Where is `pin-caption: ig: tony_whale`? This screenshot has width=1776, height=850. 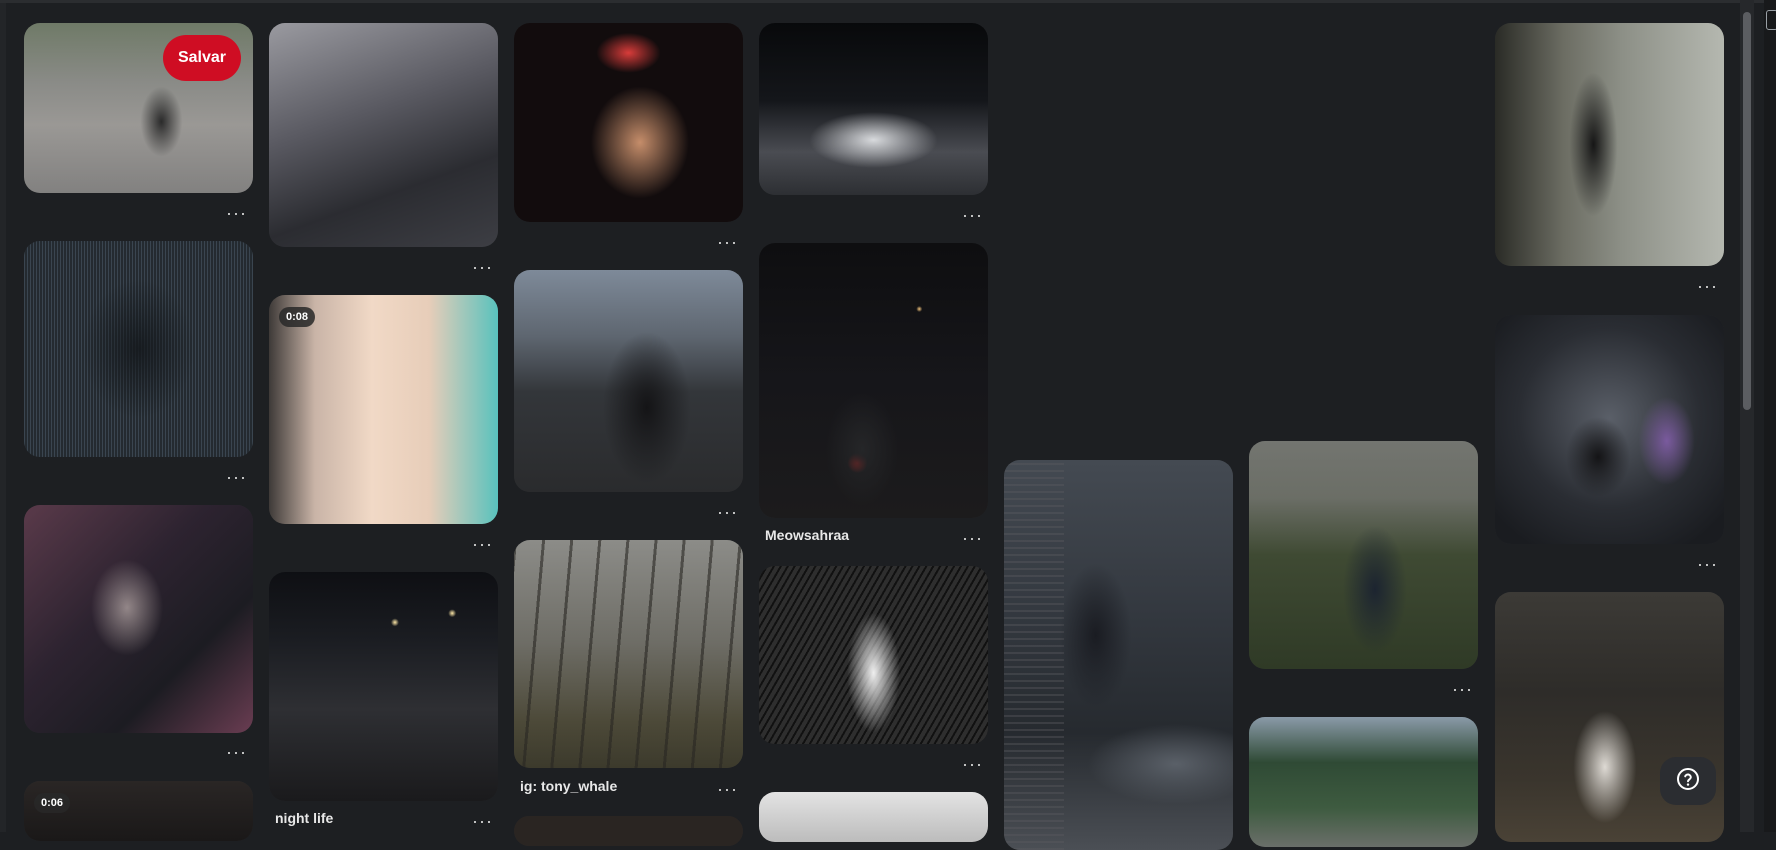
pin-caption: ig: tony_whale is located at coordinates (569, 786).